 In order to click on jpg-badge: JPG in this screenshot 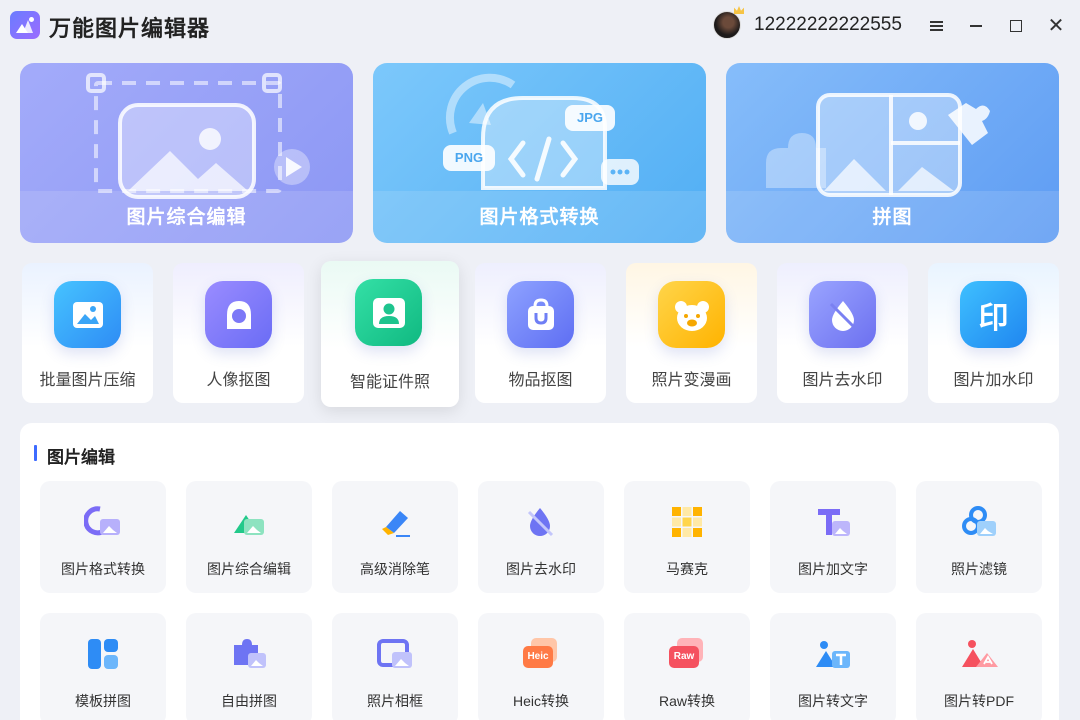, I will do `click(589, 117)`.